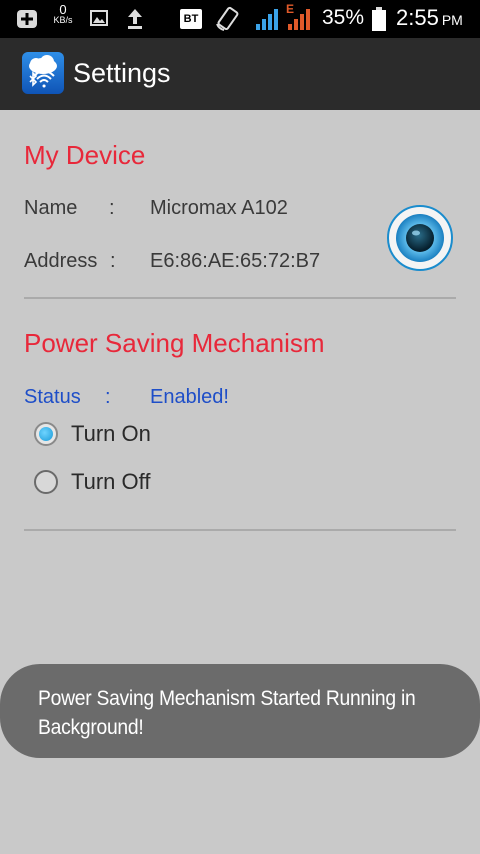 The image size is (480, 854). Describe the element at coordinates (135, 19) in the screenshot. I see `upload-icon` at that location.